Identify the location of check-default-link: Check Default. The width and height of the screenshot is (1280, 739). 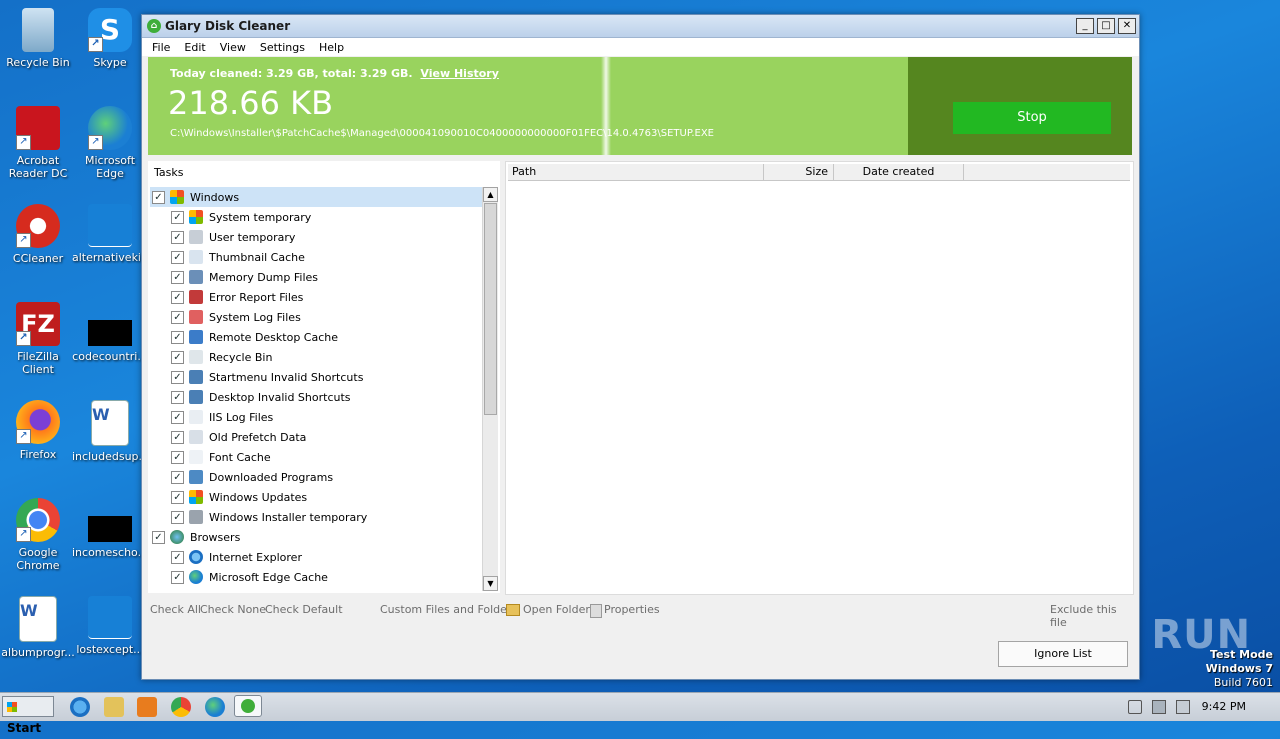
(304, 609).